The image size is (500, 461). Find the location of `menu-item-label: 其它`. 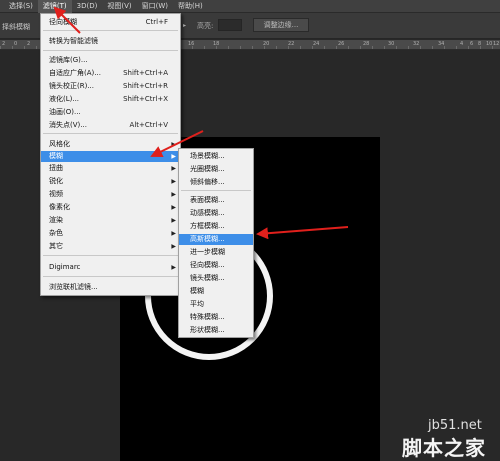

menu-item-label: 其它 is located at coordinates (56, 246).